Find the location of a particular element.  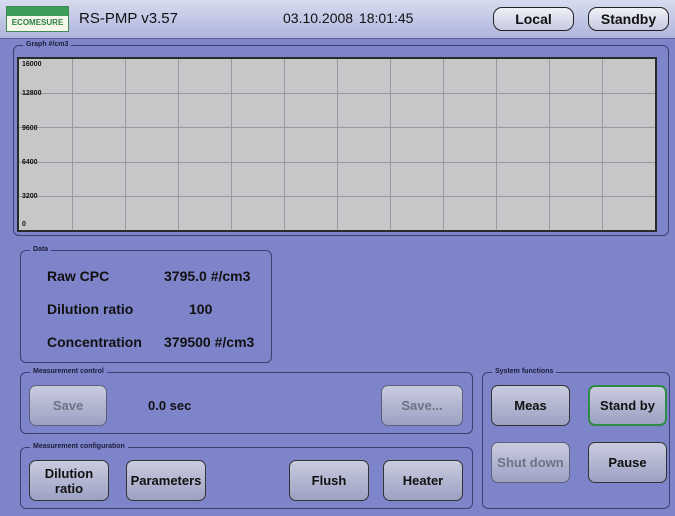

standby-mode-button: Standby is located at coordinates (628, 19).